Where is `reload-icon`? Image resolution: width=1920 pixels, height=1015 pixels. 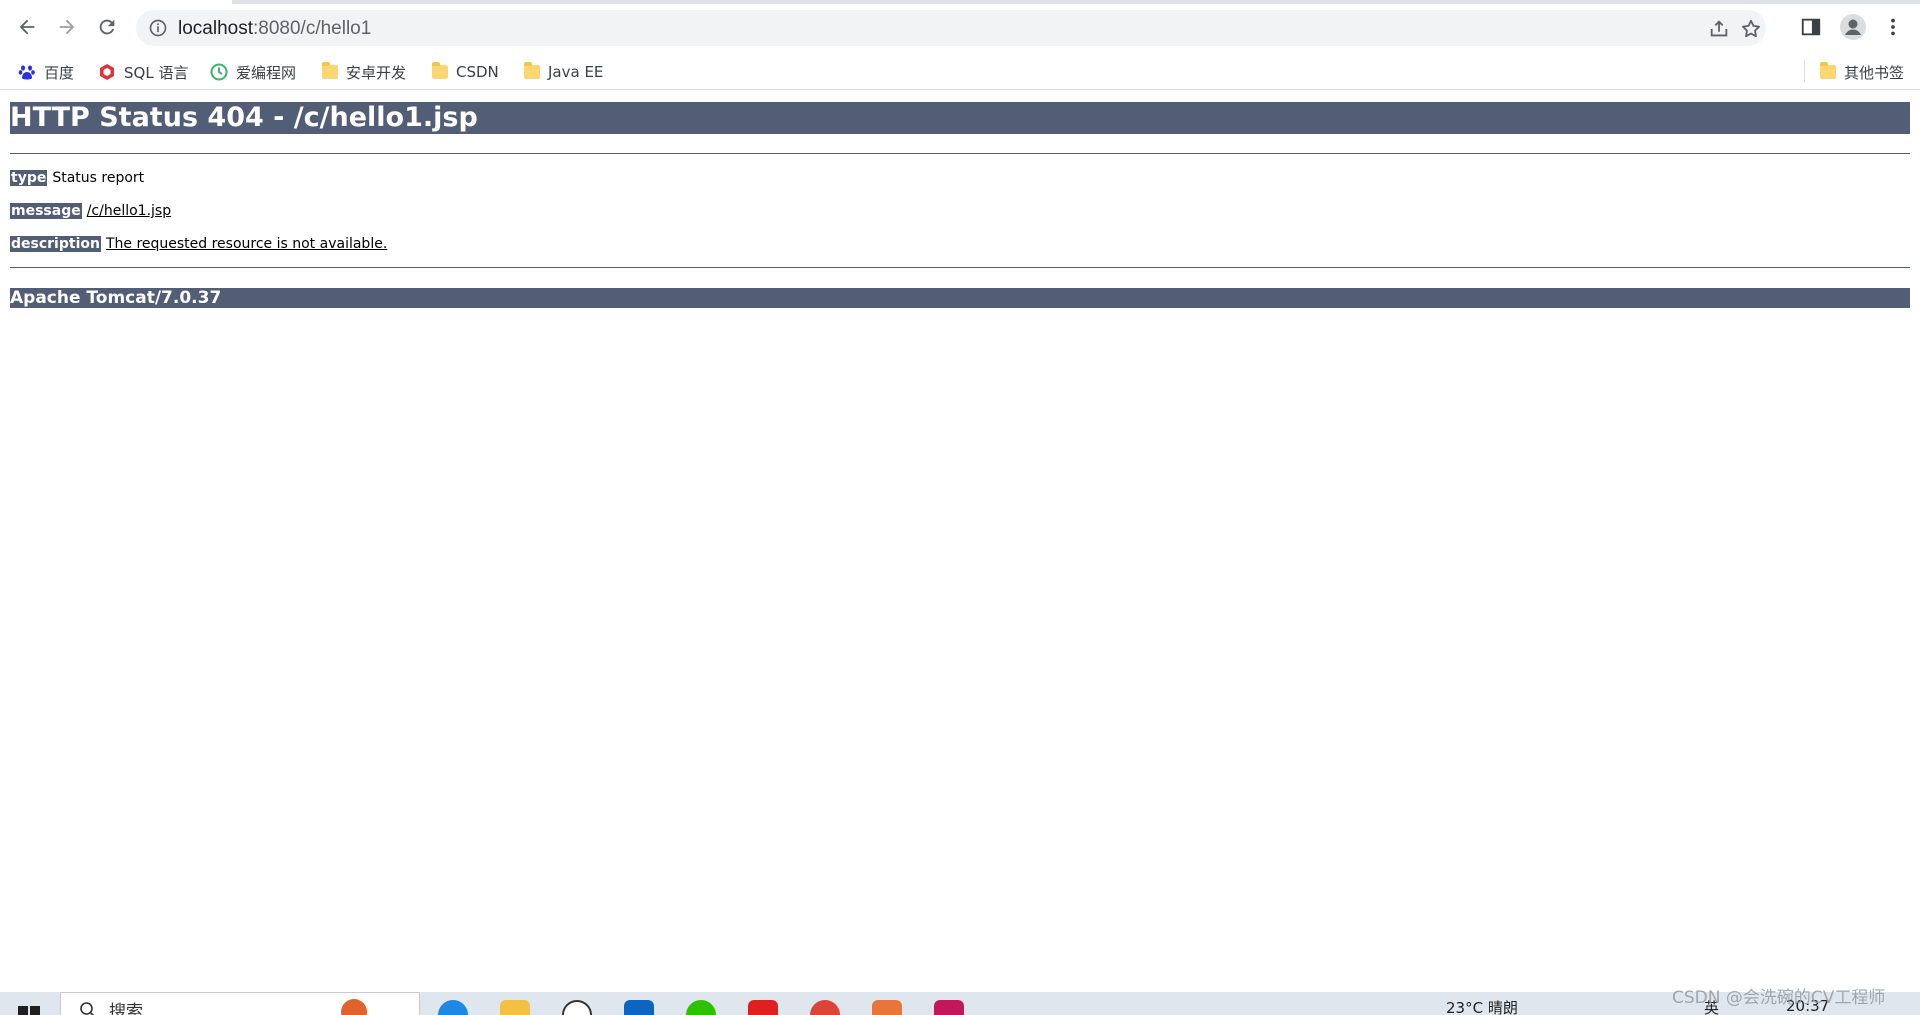 reload-icon is located at coordinates (107, 27).